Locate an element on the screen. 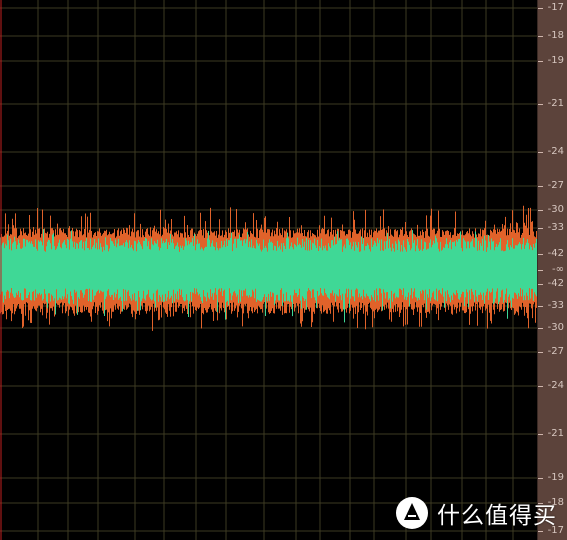 This screenshot has height=540, width=567. db-label: -∞ is located at coordinates (558, 269).